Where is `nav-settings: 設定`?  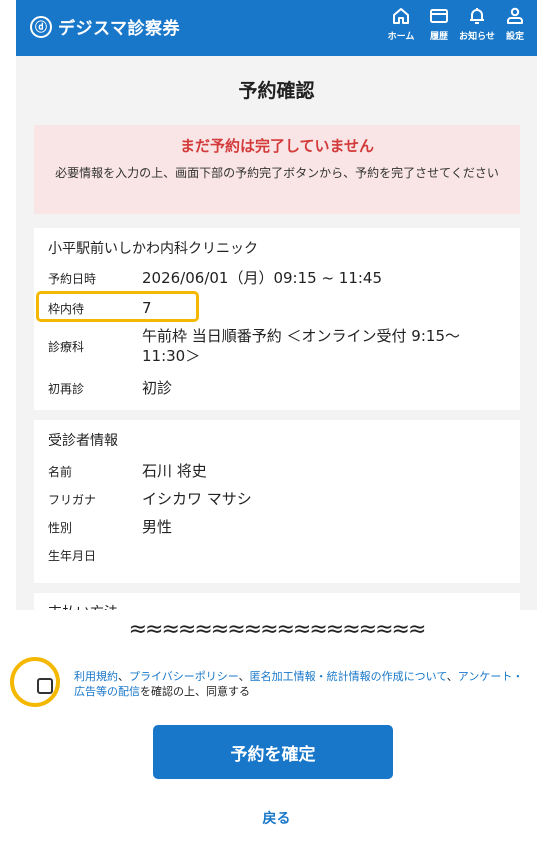 nav-settings: 設定 is located at coordinates (515, 23).